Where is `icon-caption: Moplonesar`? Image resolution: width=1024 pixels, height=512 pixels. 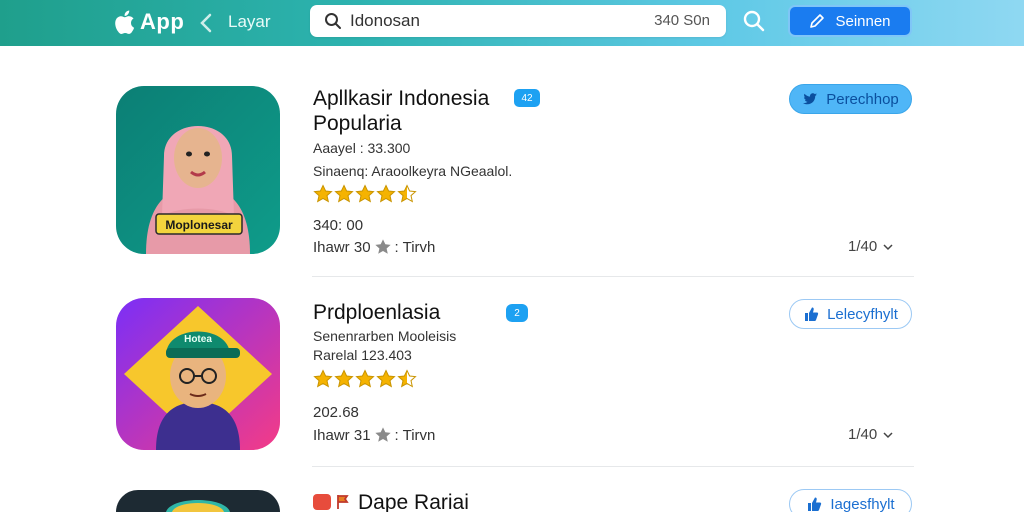 icon-caption: Moplonesar is located at coordinates (199, 225).